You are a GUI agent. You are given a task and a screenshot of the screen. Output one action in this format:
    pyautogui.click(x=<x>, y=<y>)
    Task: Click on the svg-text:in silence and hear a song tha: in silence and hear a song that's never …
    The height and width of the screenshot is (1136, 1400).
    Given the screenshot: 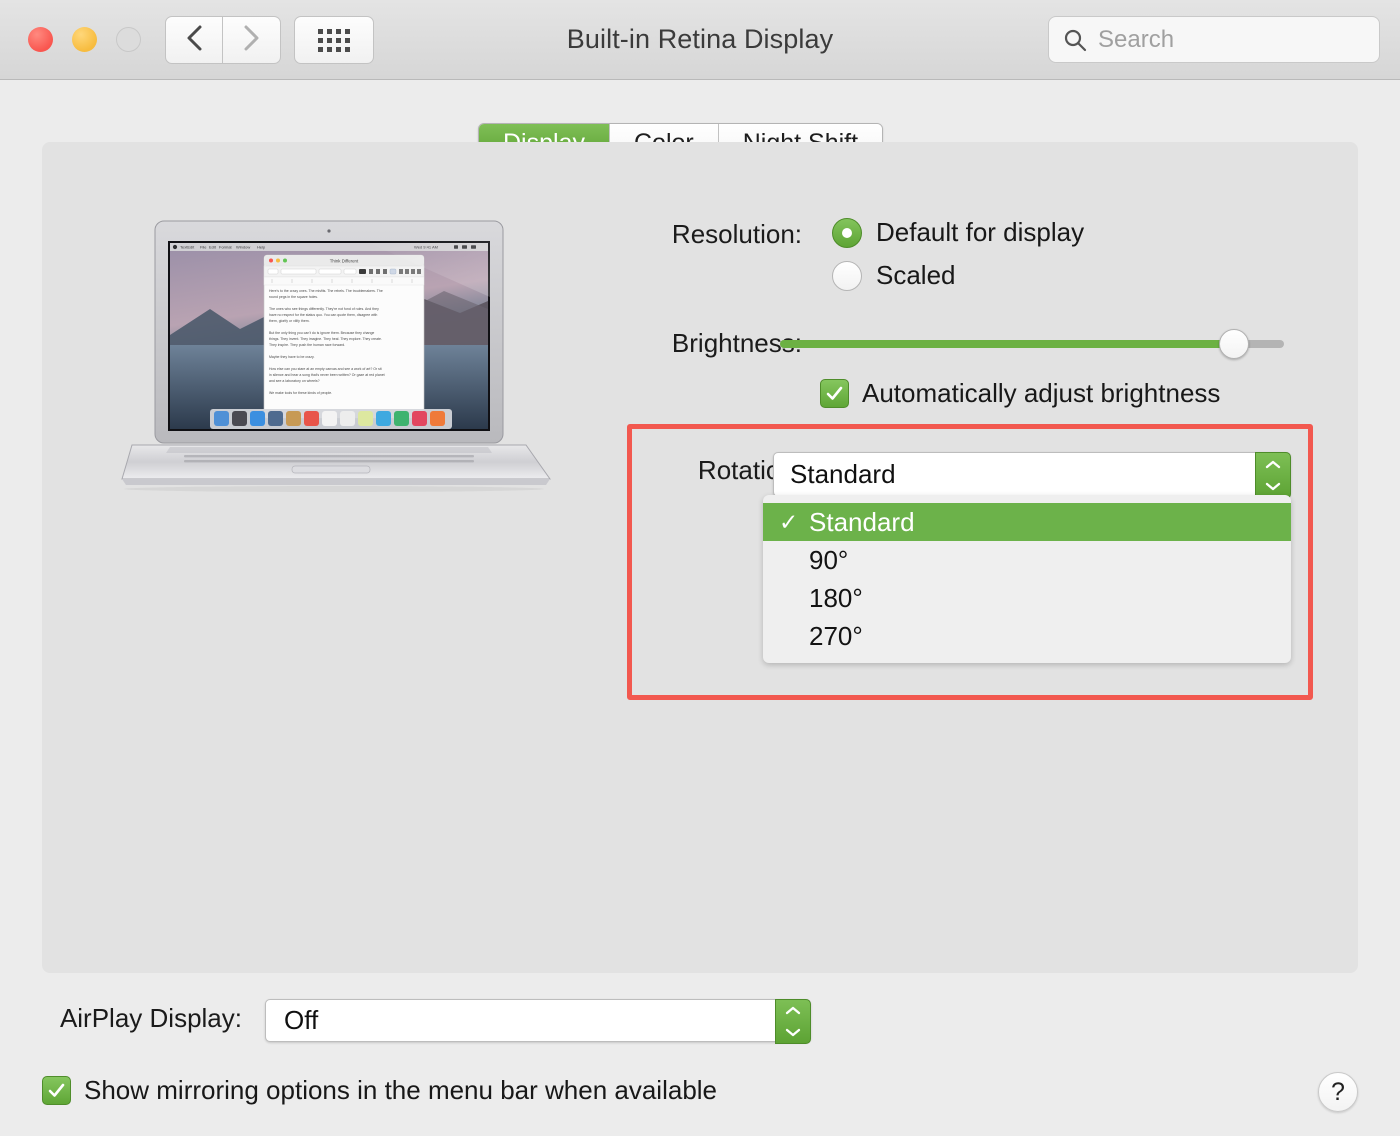 What is the action you would take?
    pyautogui.click(x=327, y=375)
    